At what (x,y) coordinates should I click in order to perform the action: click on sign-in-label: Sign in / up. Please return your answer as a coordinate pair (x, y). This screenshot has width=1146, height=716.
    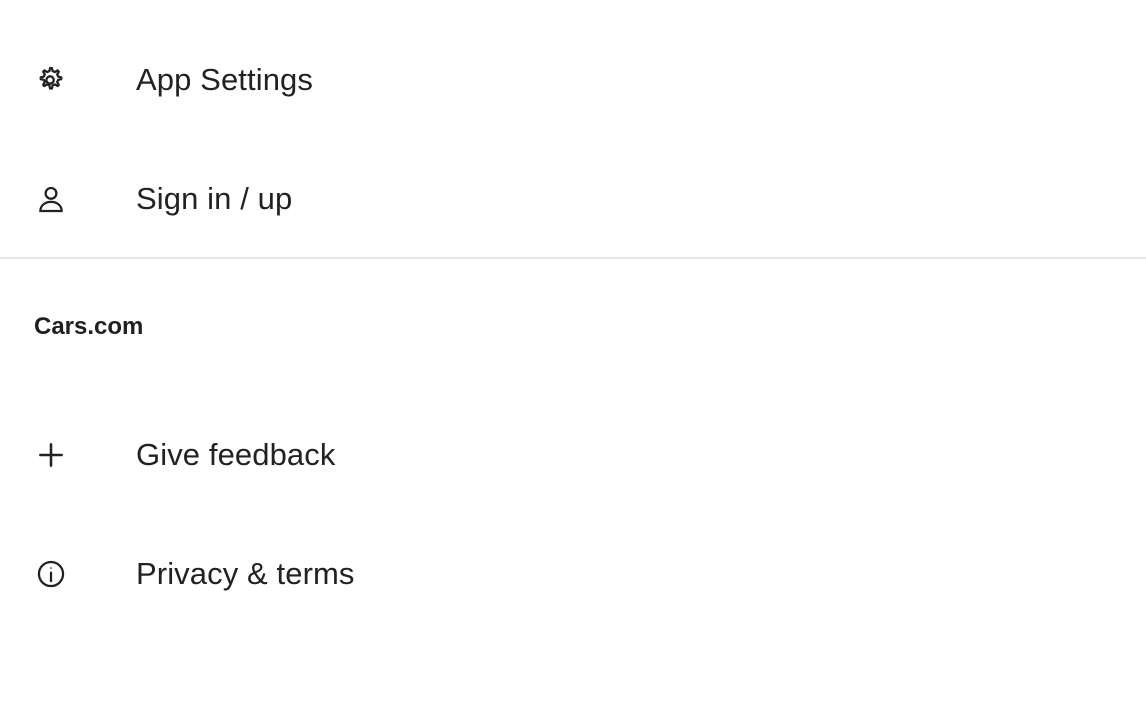
    Looking at the image, I should click on (214, 198).